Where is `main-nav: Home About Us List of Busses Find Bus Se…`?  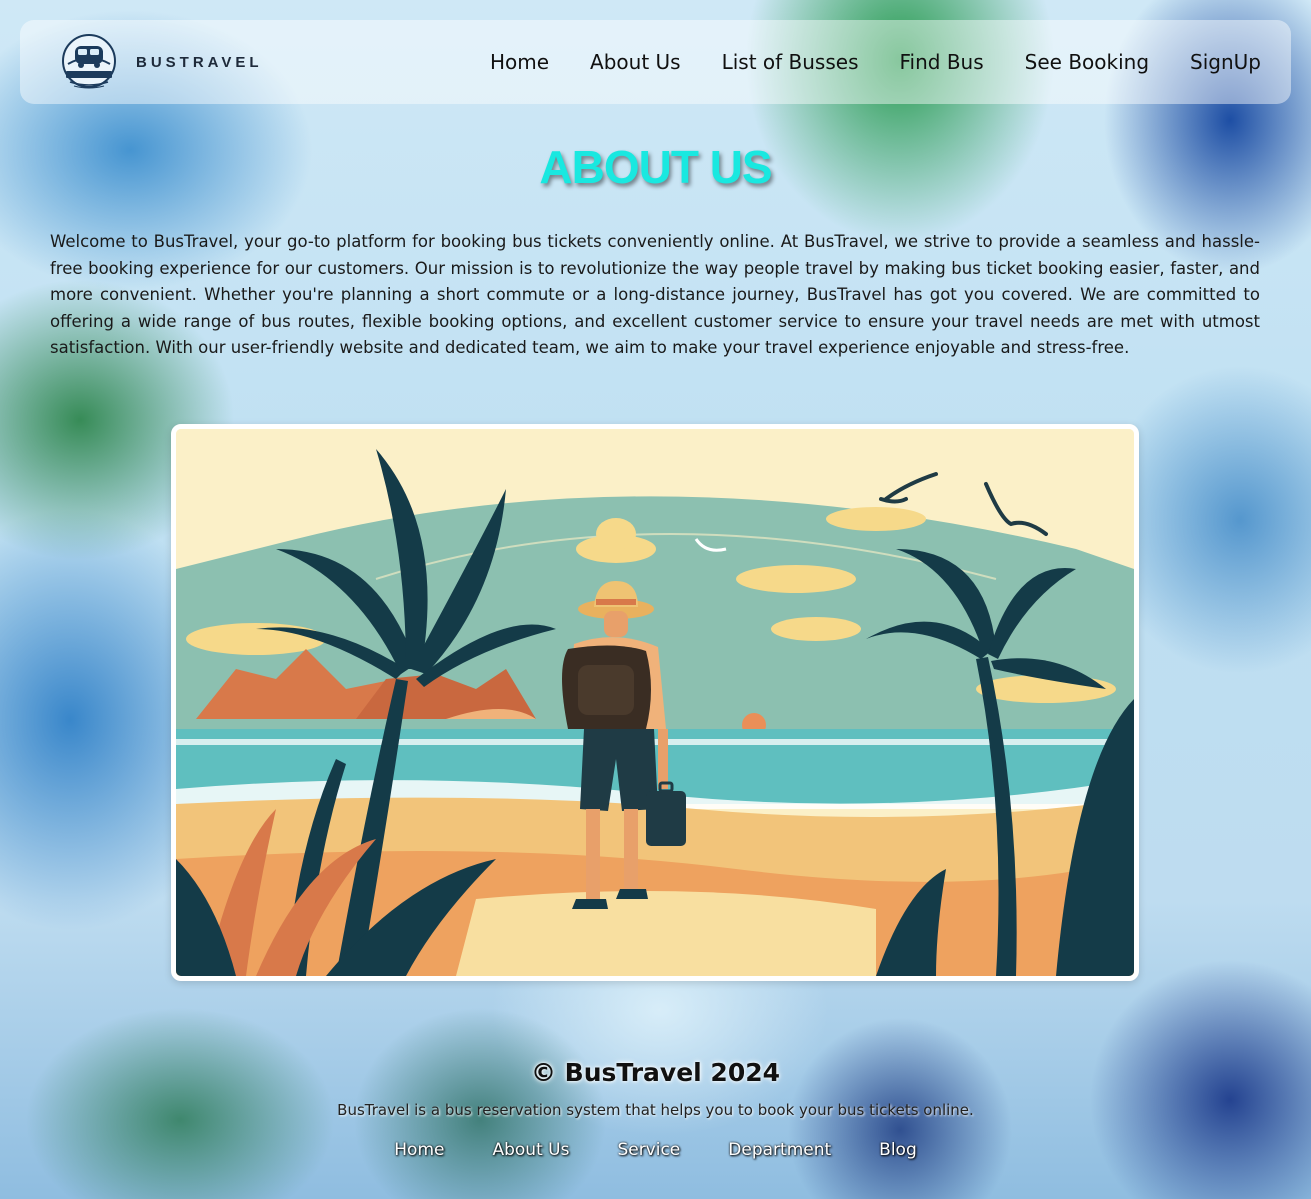
main-nav: Home About Us List of Busses Find Bus Se… is located at coordinates (875, 62).